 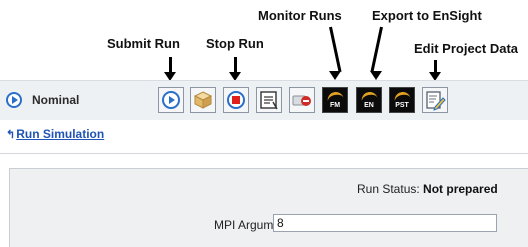 I want to click on package-box-icon, so click(x=203, y=100).